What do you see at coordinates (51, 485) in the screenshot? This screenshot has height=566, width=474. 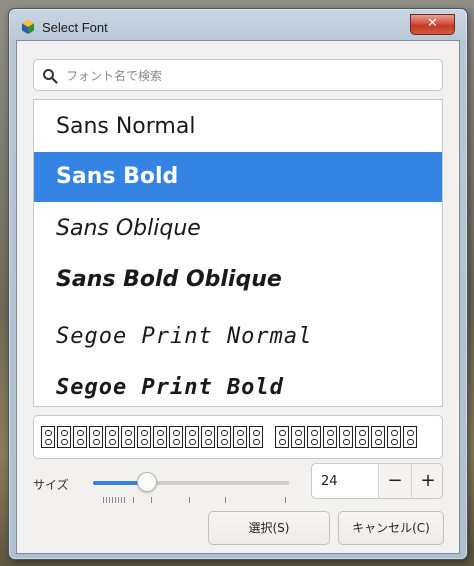 I see `size-label: サイズ` at bounding box center [51, 485].